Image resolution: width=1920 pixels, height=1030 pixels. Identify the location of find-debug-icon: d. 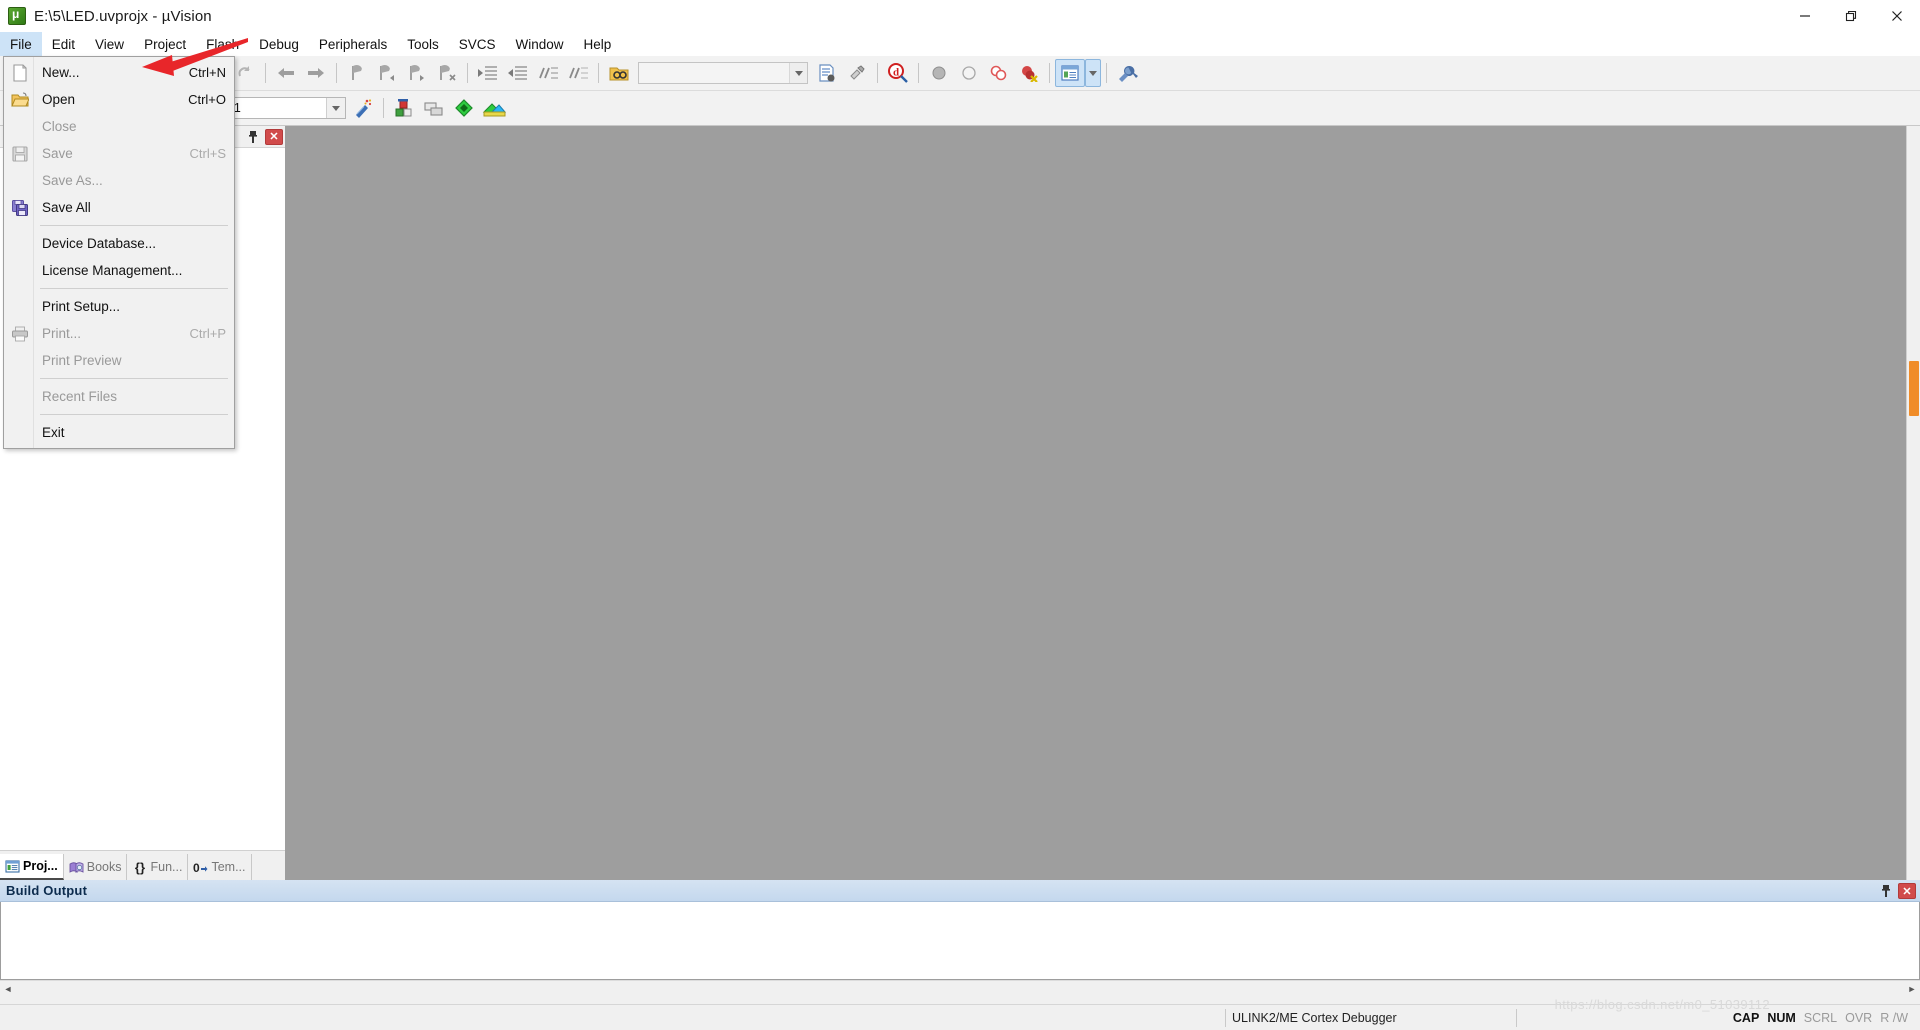
(898, 73).